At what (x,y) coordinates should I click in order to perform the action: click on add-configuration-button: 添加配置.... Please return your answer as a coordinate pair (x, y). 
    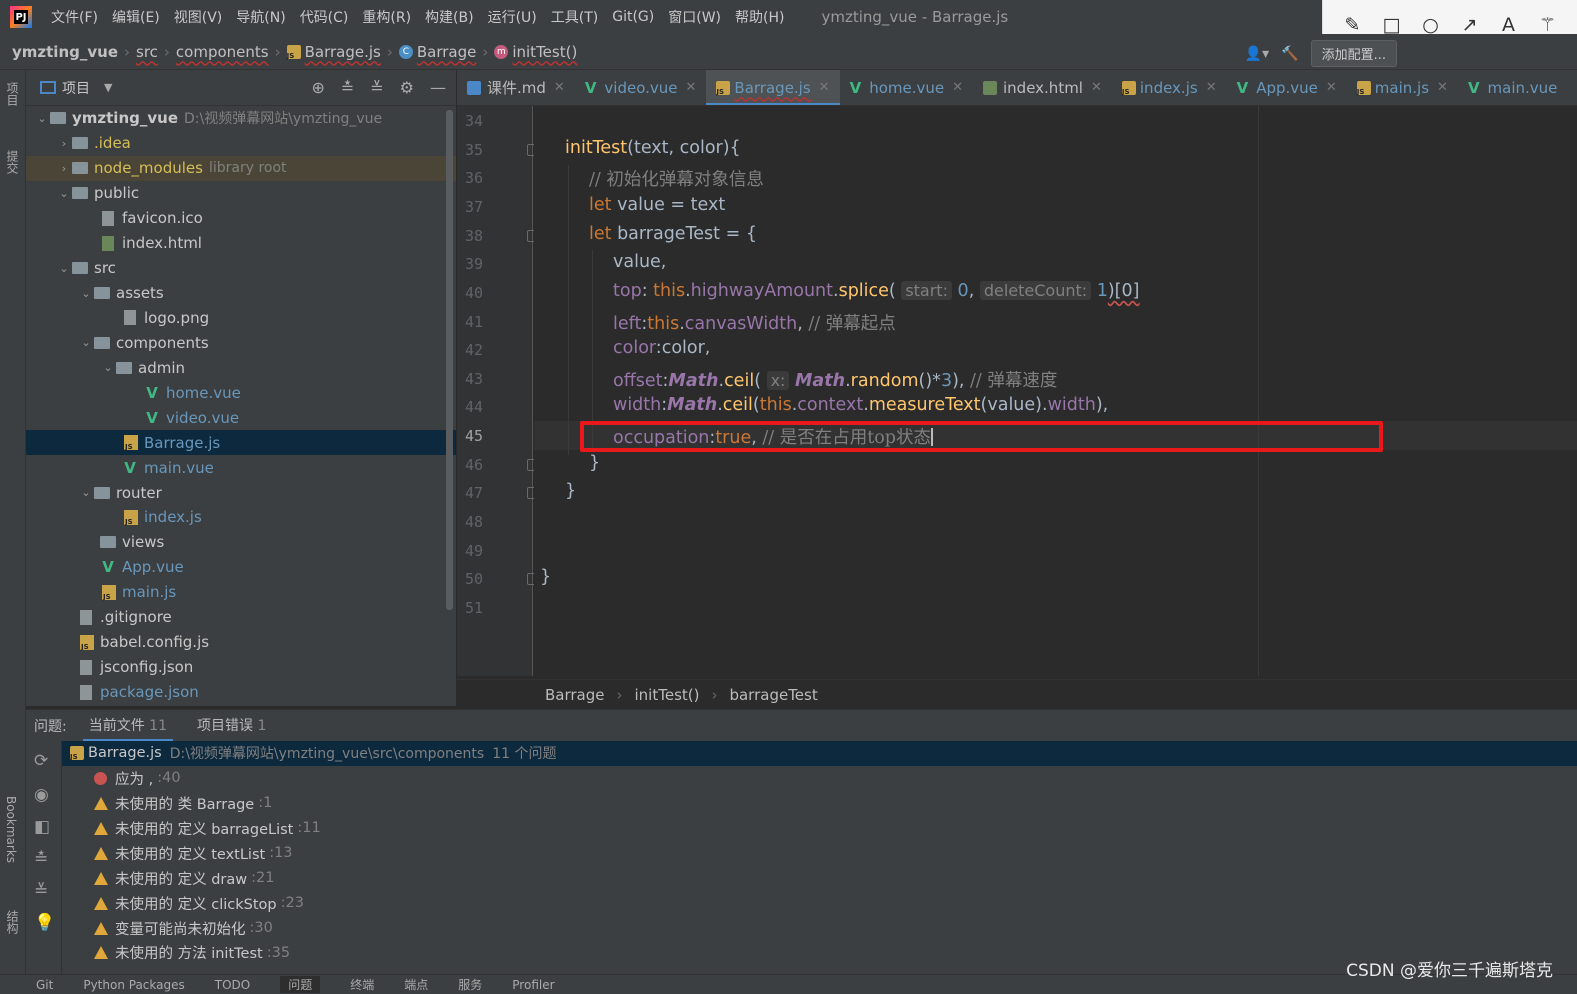
    Looking at the image, I should click on (1353, 53).